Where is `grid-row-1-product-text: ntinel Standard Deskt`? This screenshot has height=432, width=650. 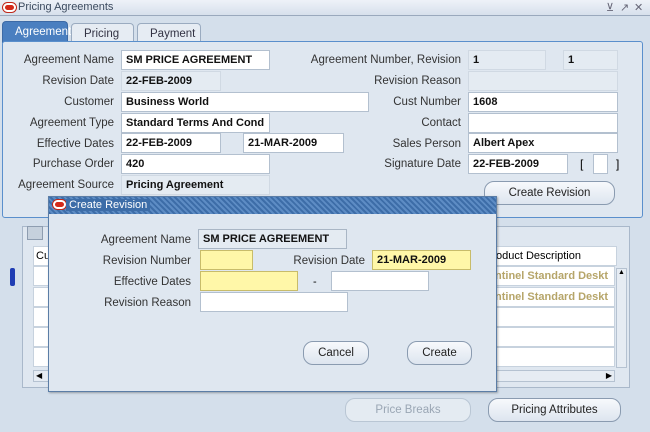
grid-row-1-product-text: ntinel Standard Deskt is located at coordinates (552, 276).